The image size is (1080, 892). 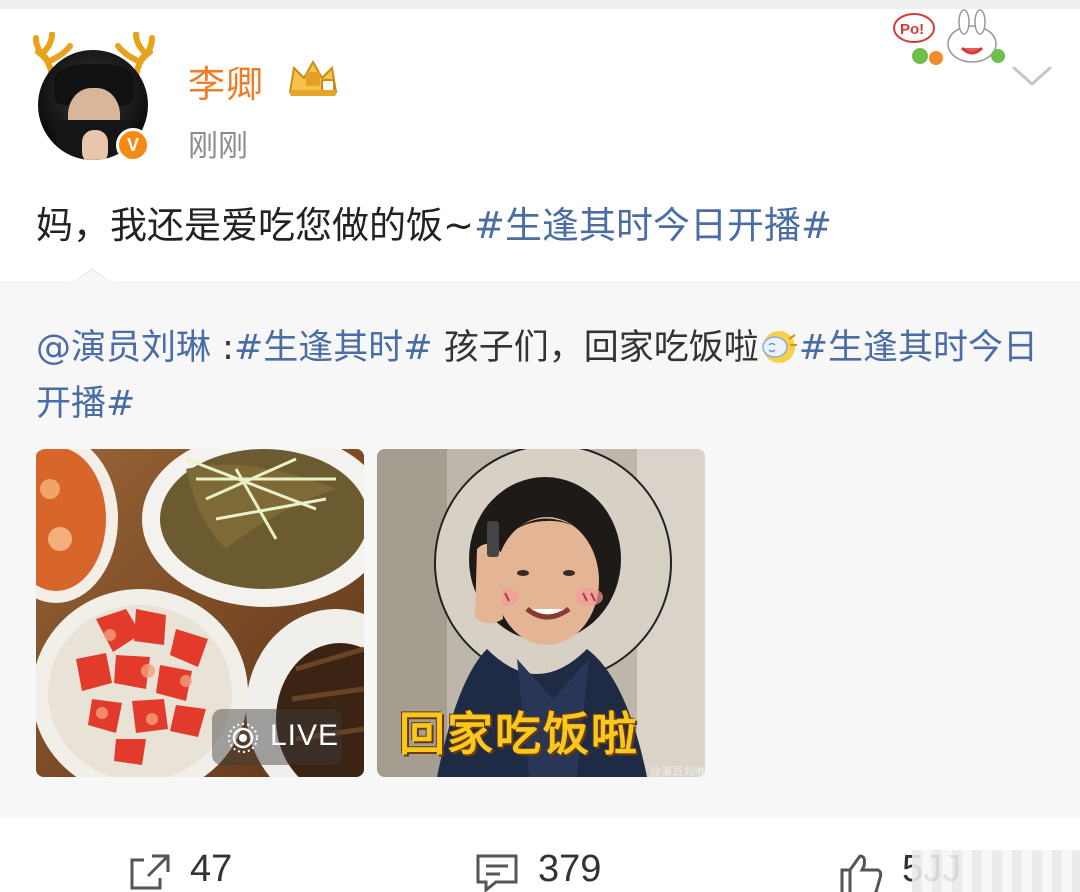 I want to click on image-caption: 回家吃饭啦, so click(x=519, y=734).